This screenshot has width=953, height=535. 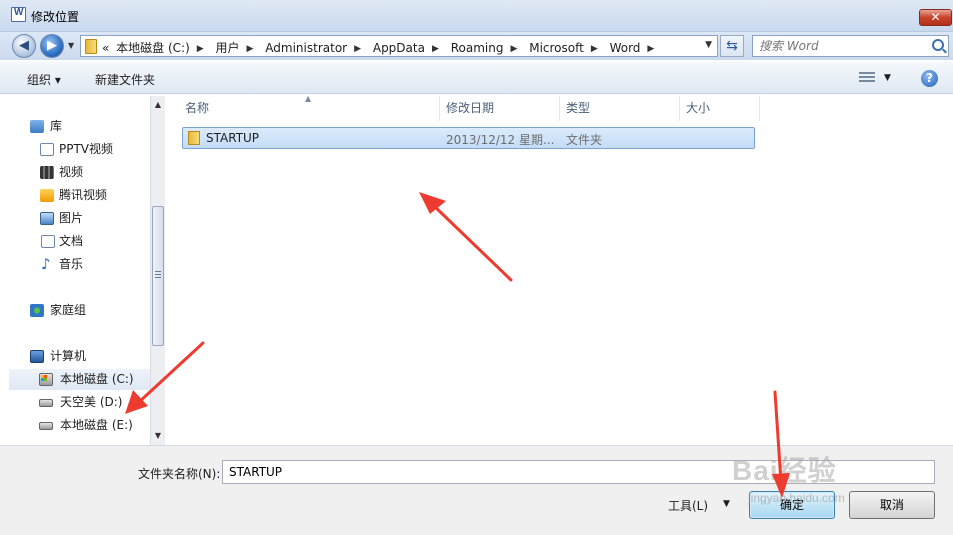 I want to click on nav-item-label: 图片, so click(x=71, y=218).